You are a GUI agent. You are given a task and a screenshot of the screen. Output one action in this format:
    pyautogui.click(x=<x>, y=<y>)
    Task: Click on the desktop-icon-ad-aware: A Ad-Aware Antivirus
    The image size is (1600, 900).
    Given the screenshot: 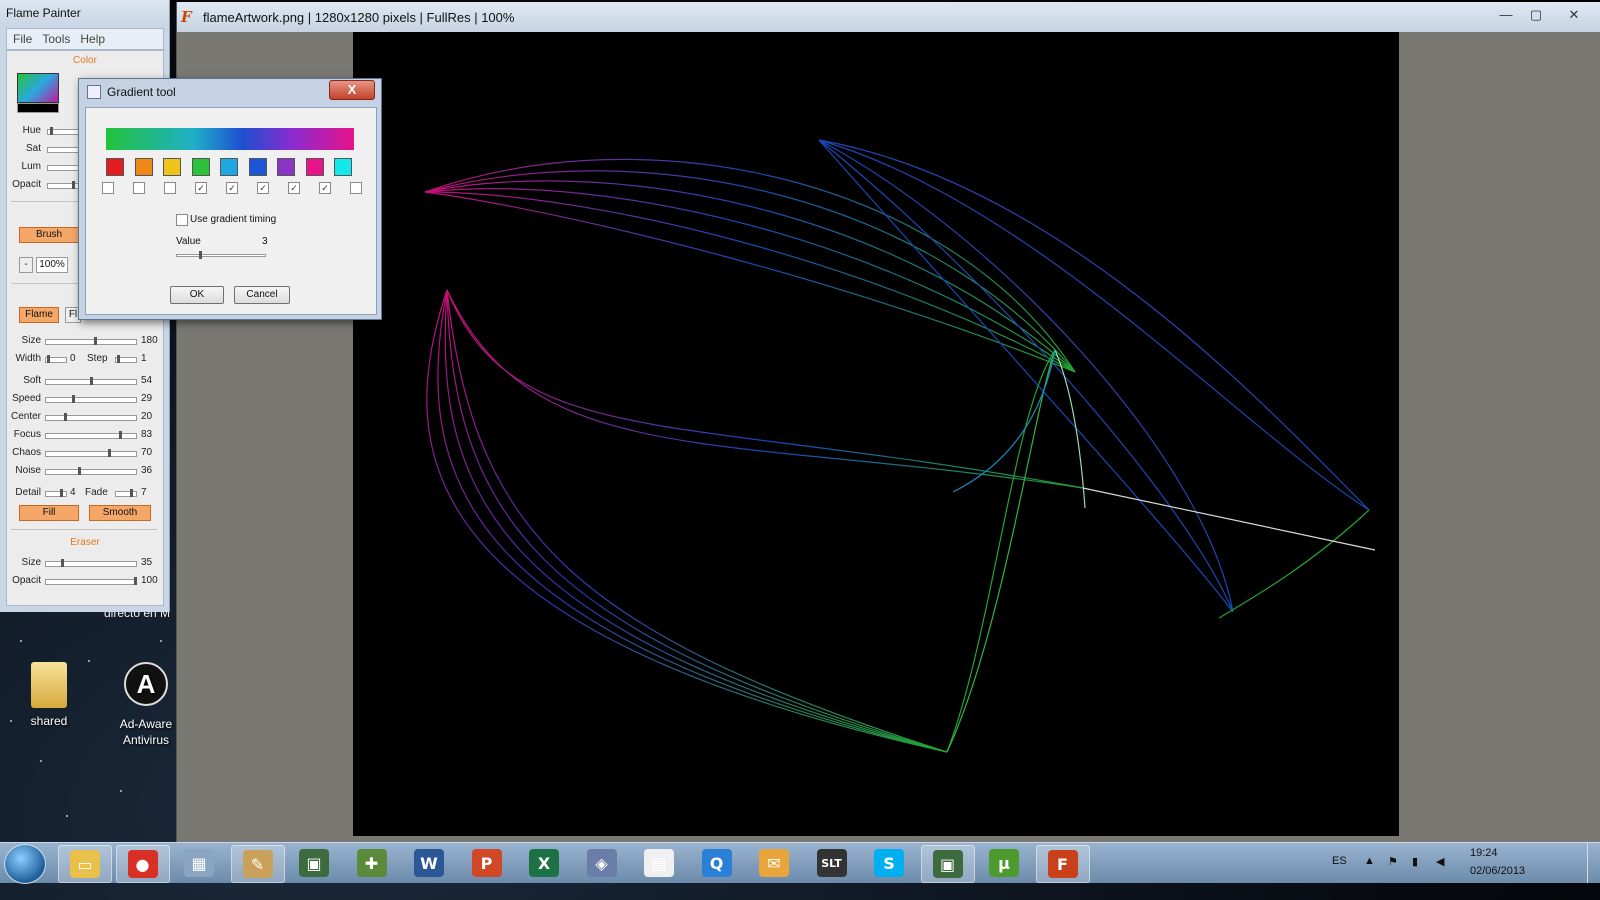 What is the action you would take?
    pyautogui.click(x=146, y=705)
    